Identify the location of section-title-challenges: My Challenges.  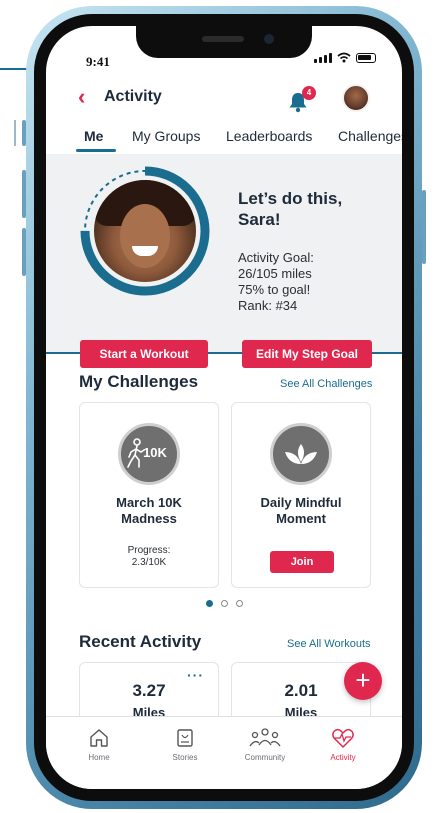
(139, 381).